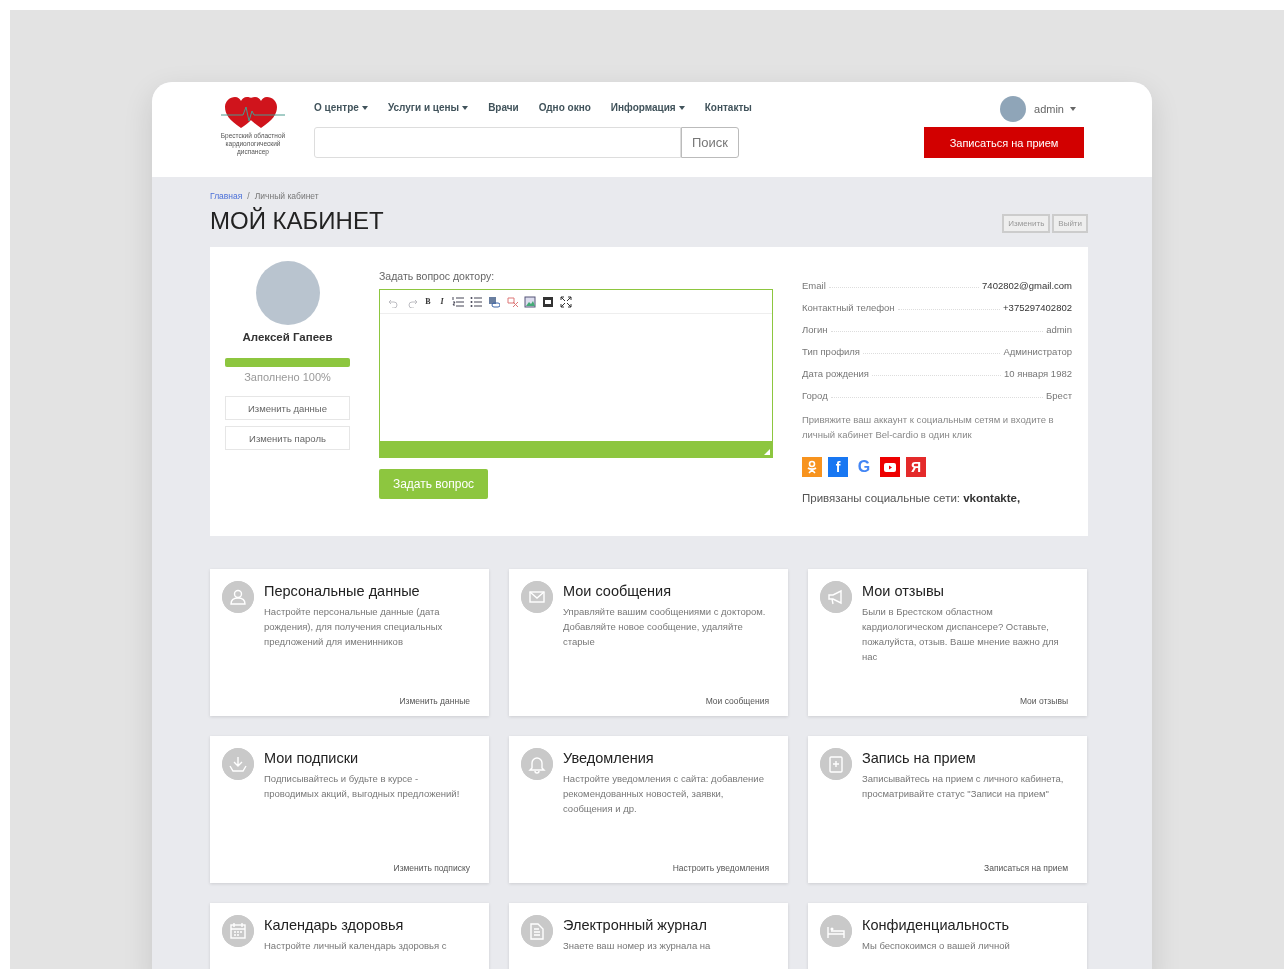 The image size is (1284, 969). What do you see at coordinates (637, 946) in the screenshot?
I see `card-description: Знаете ваш номер из журнала на` at bounding box center [637, 946].